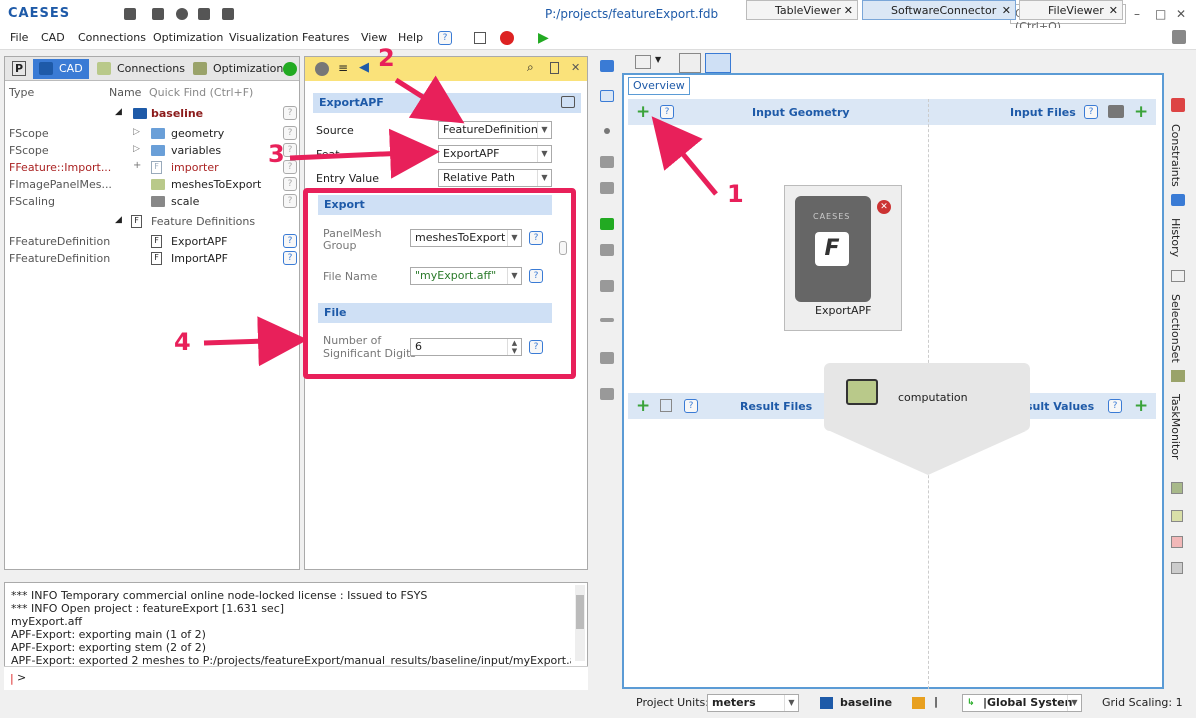 The height and width of the screenshot is (718, 1196). I want to click on feature-card: CAESES F ✕ ExportAPF, so click(843, 258).